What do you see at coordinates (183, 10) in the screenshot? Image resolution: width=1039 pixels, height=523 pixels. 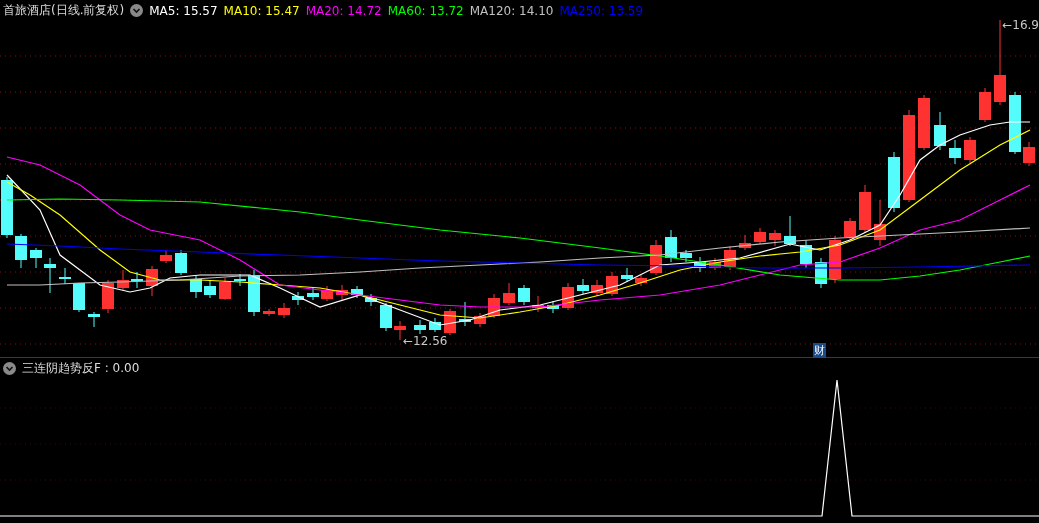 I see `moving-average-value: MA5: 15.57` at bounding box center [183, 10].